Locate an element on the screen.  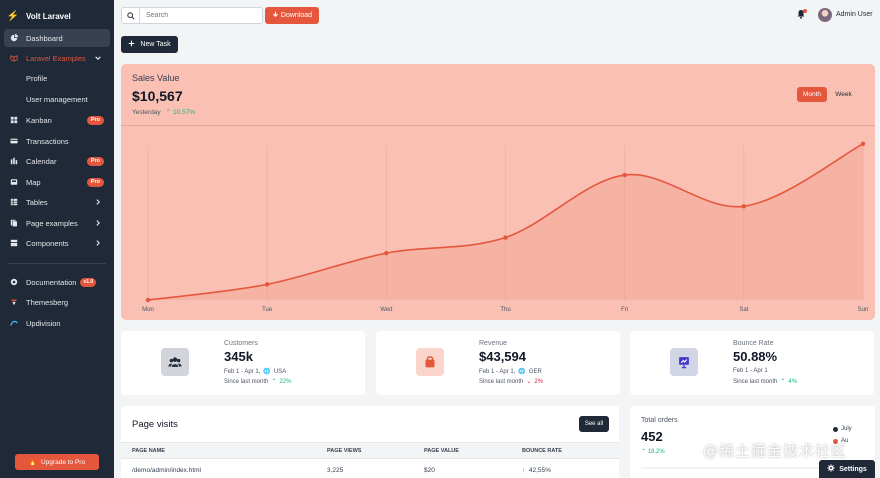
column-header: PAGE VIEWS is located at coordinates (344, 451).